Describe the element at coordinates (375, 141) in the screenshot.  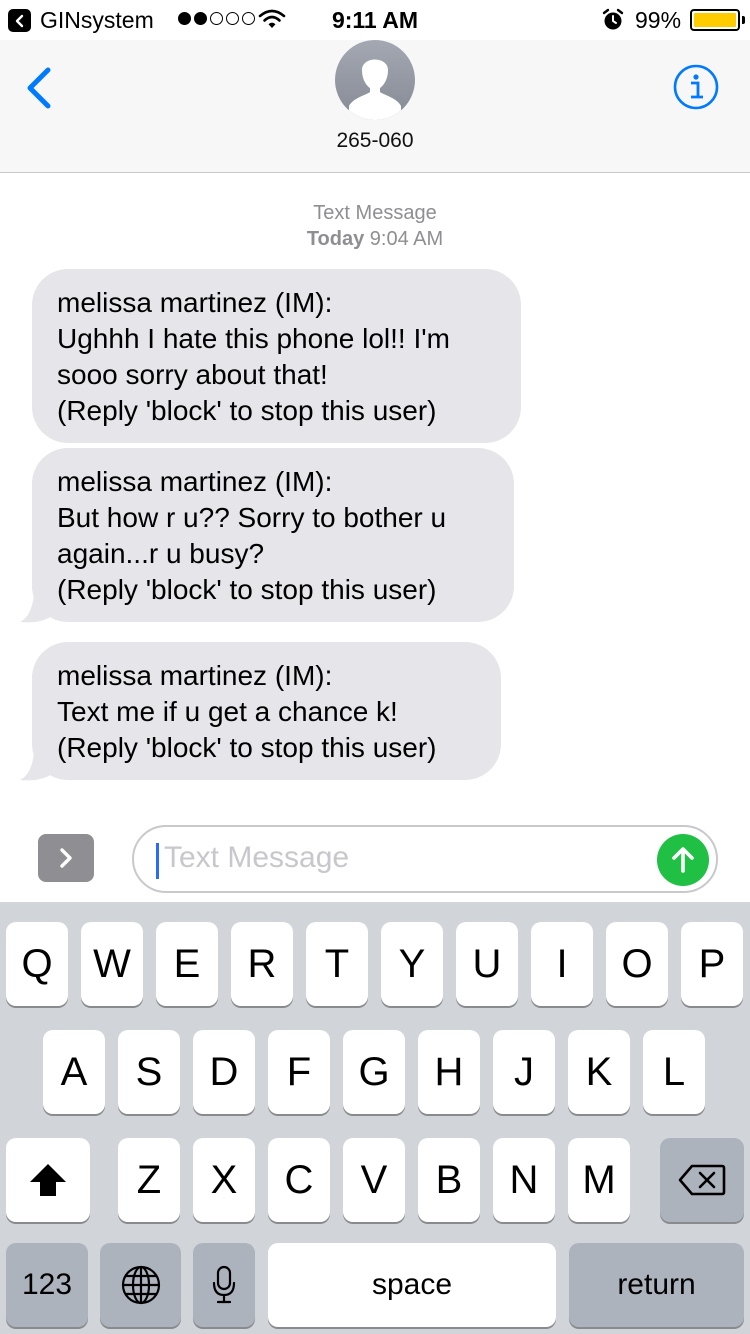
I see `contact-name: 265-060` at that location.